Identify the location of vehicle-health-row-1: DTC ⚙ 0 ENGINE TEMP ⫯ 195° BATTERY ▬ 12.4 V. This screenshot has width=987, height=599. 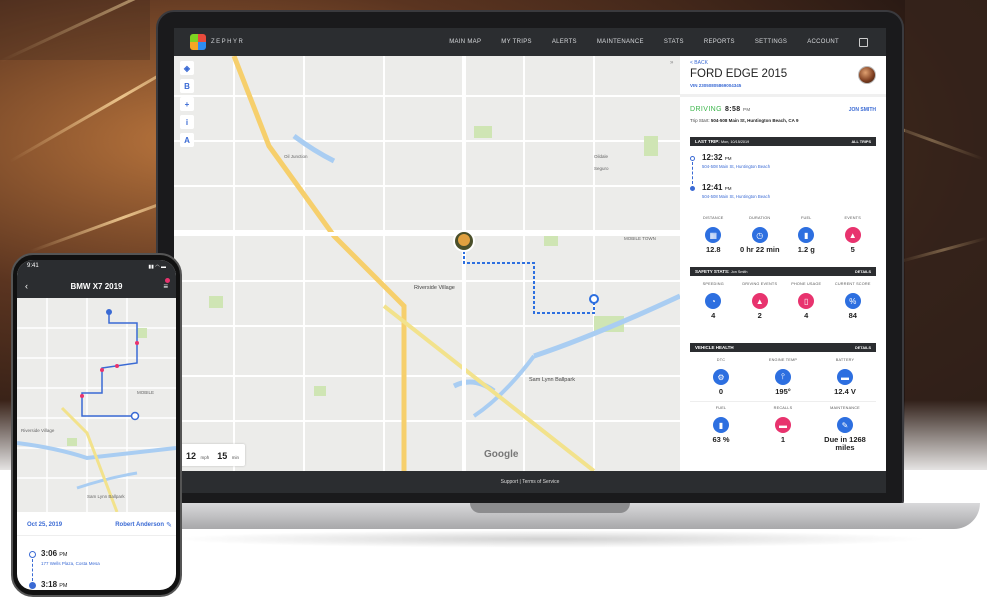
(783, 377).